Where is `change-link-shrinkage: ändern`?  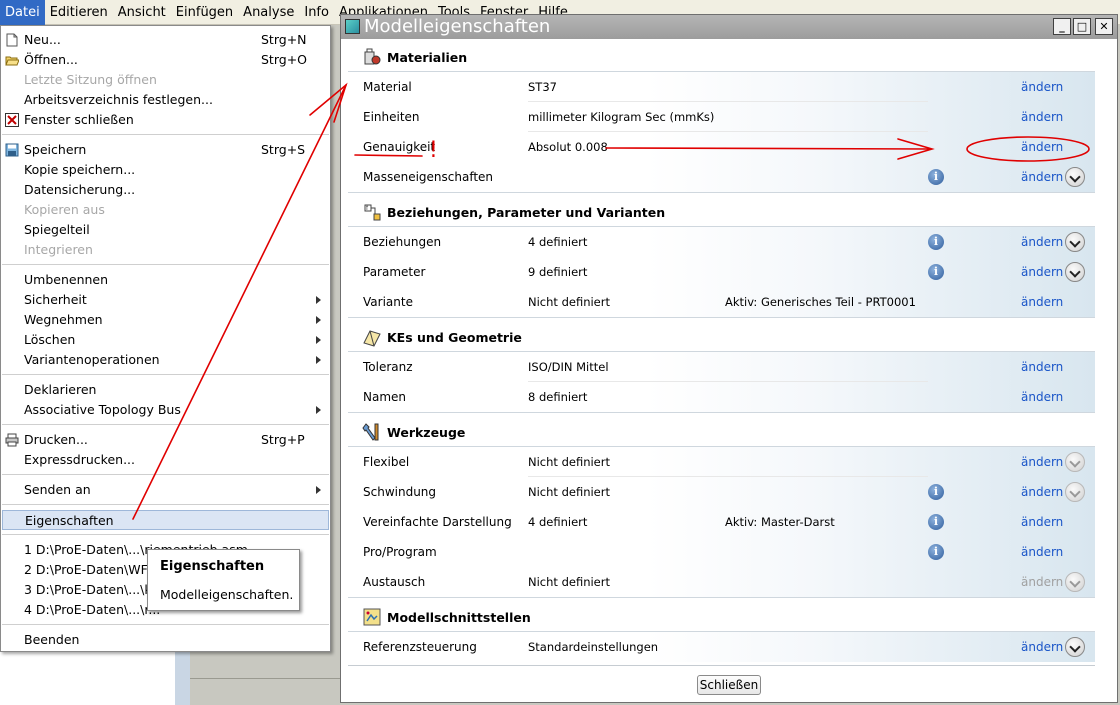 change-link-shrinkage: ändern is located at coordinates (1042, 492).